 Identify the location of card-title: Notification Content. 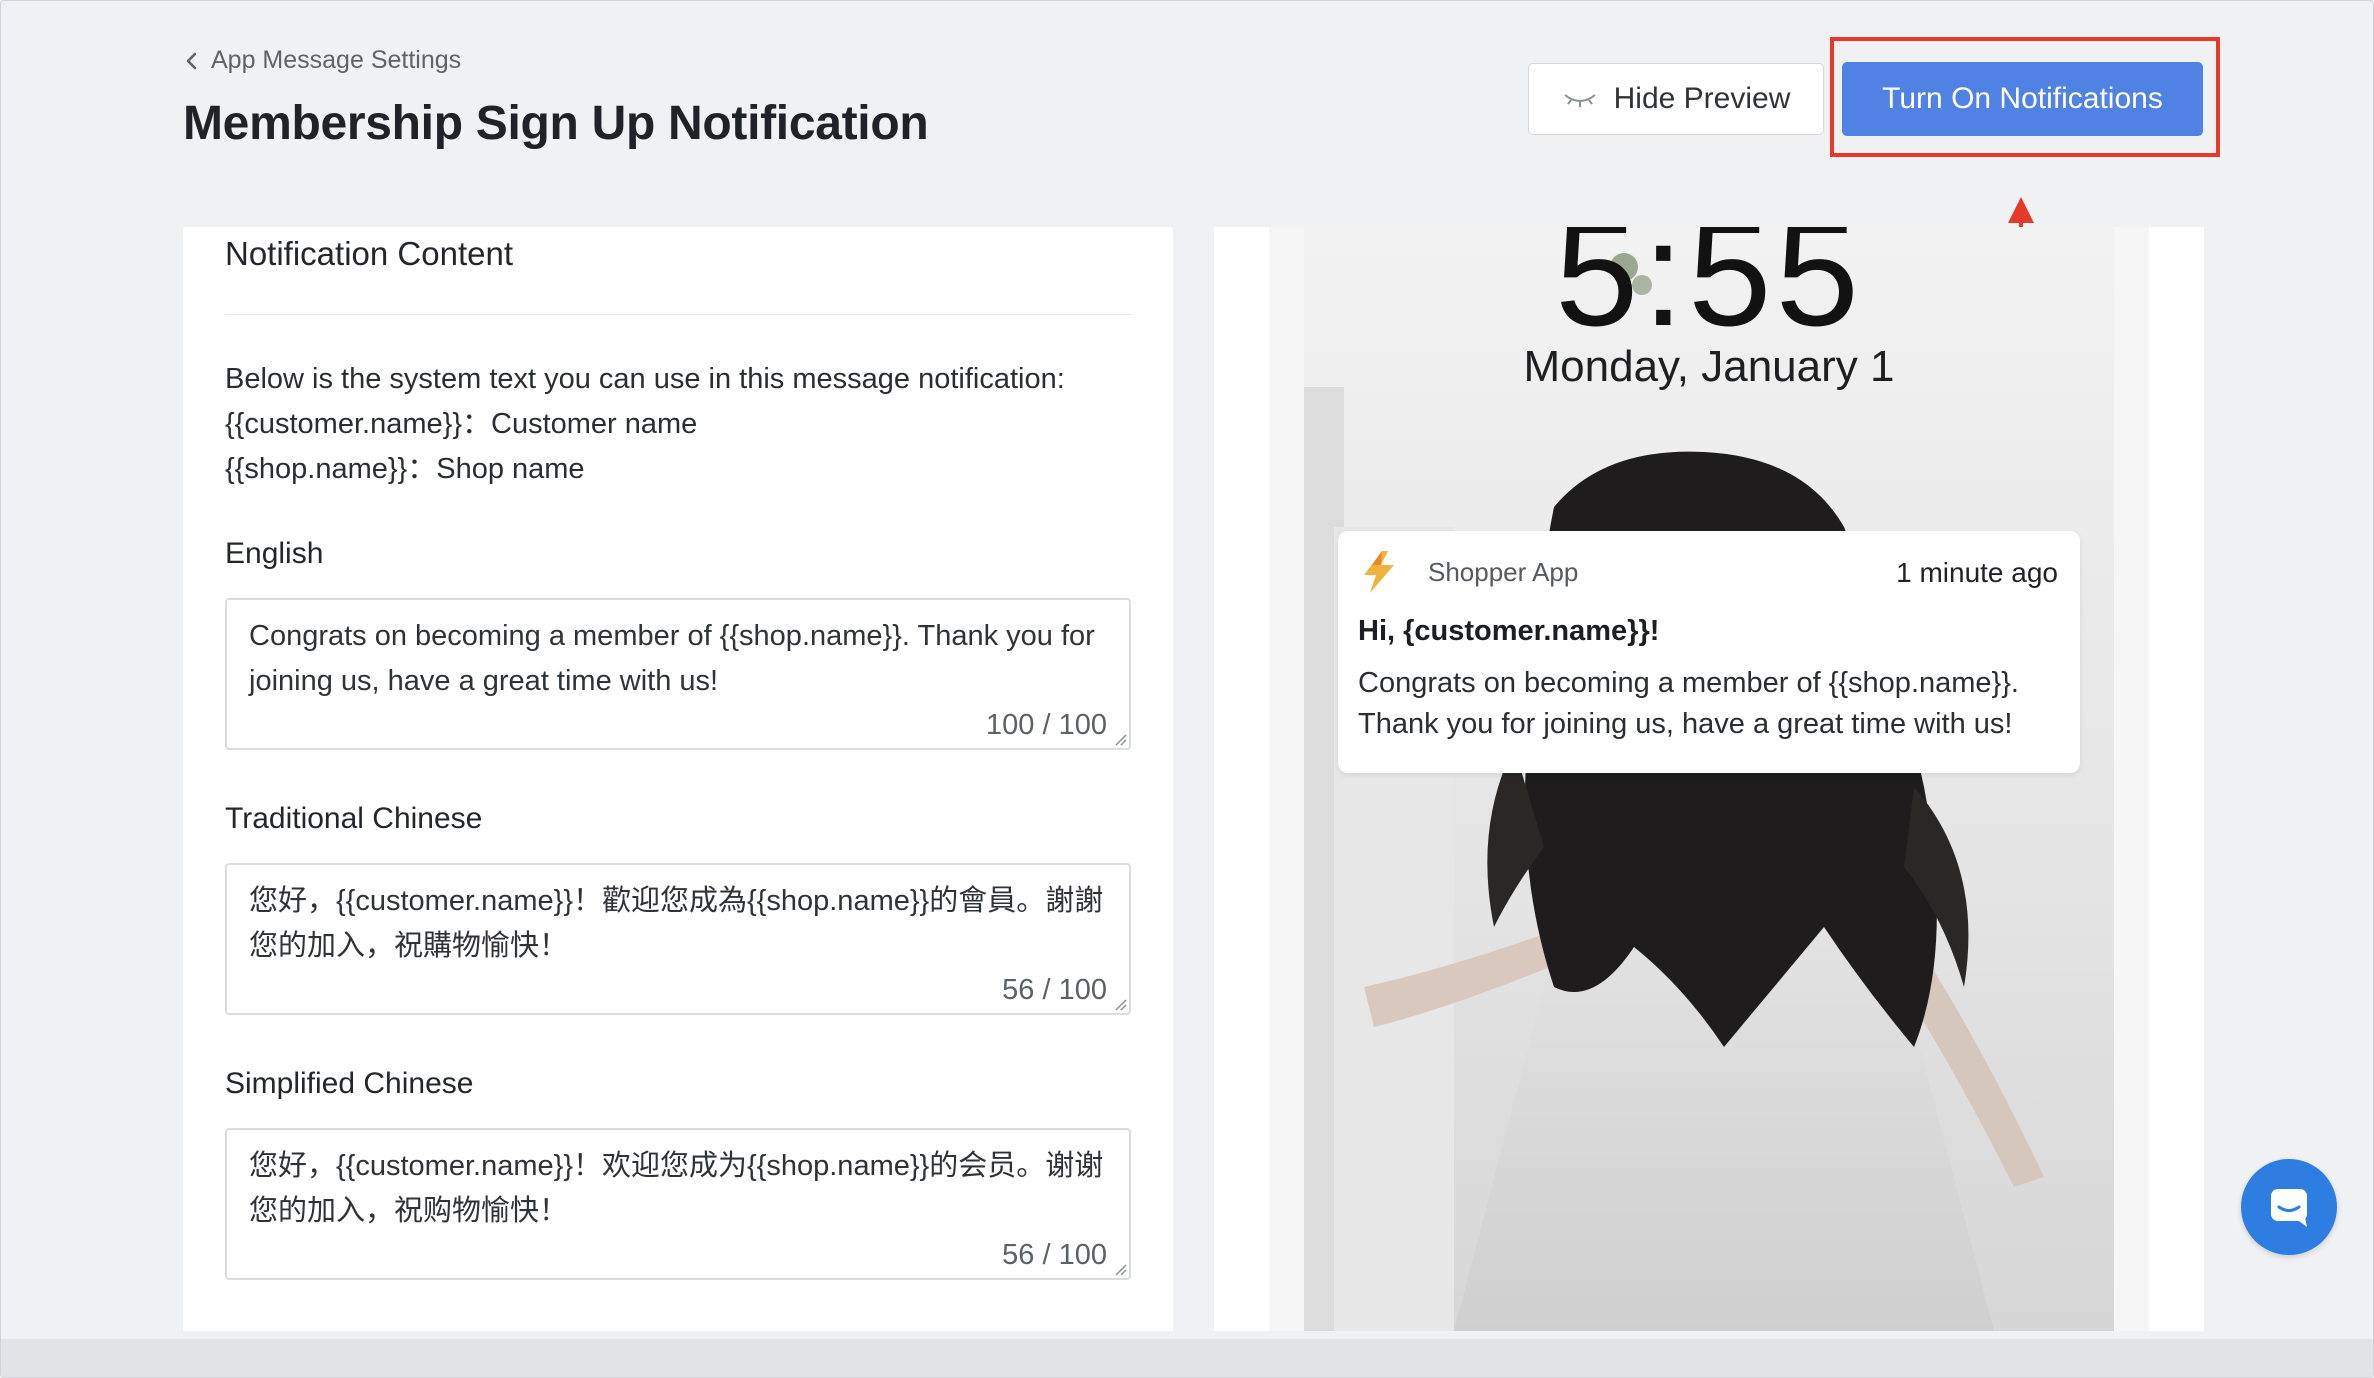
(369, 253).